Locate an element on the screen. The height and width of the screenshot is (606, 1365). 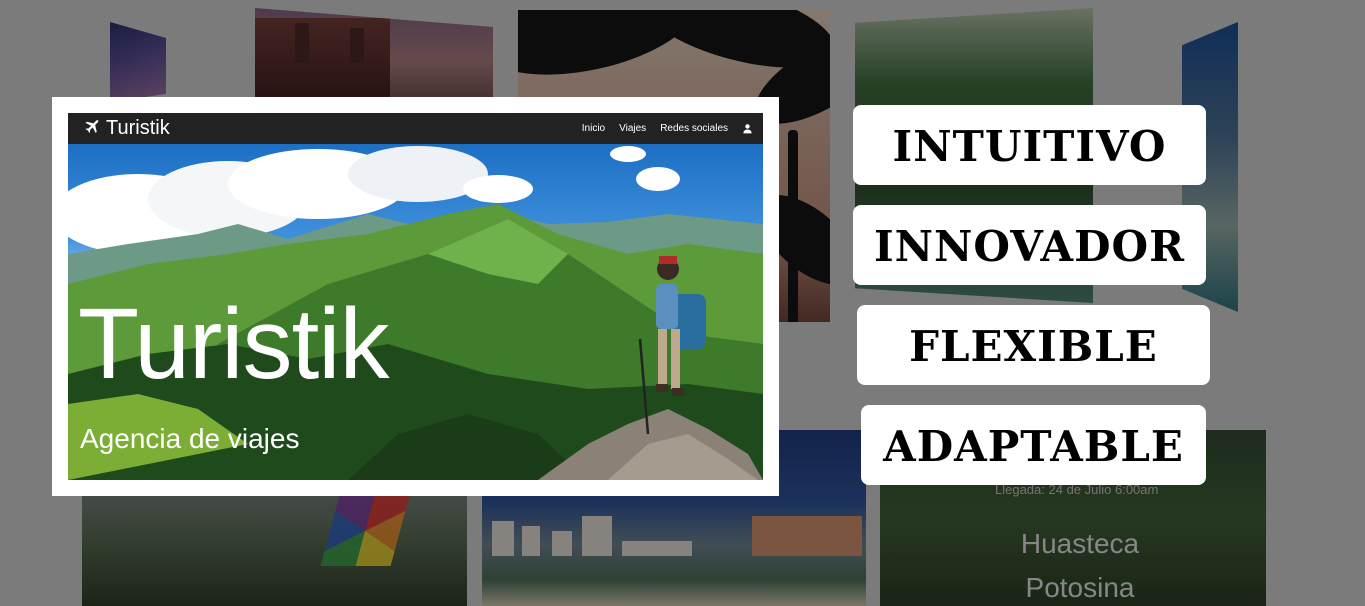
trip-destination: Huasteca Potosina is located at coordinates (1080, 565).